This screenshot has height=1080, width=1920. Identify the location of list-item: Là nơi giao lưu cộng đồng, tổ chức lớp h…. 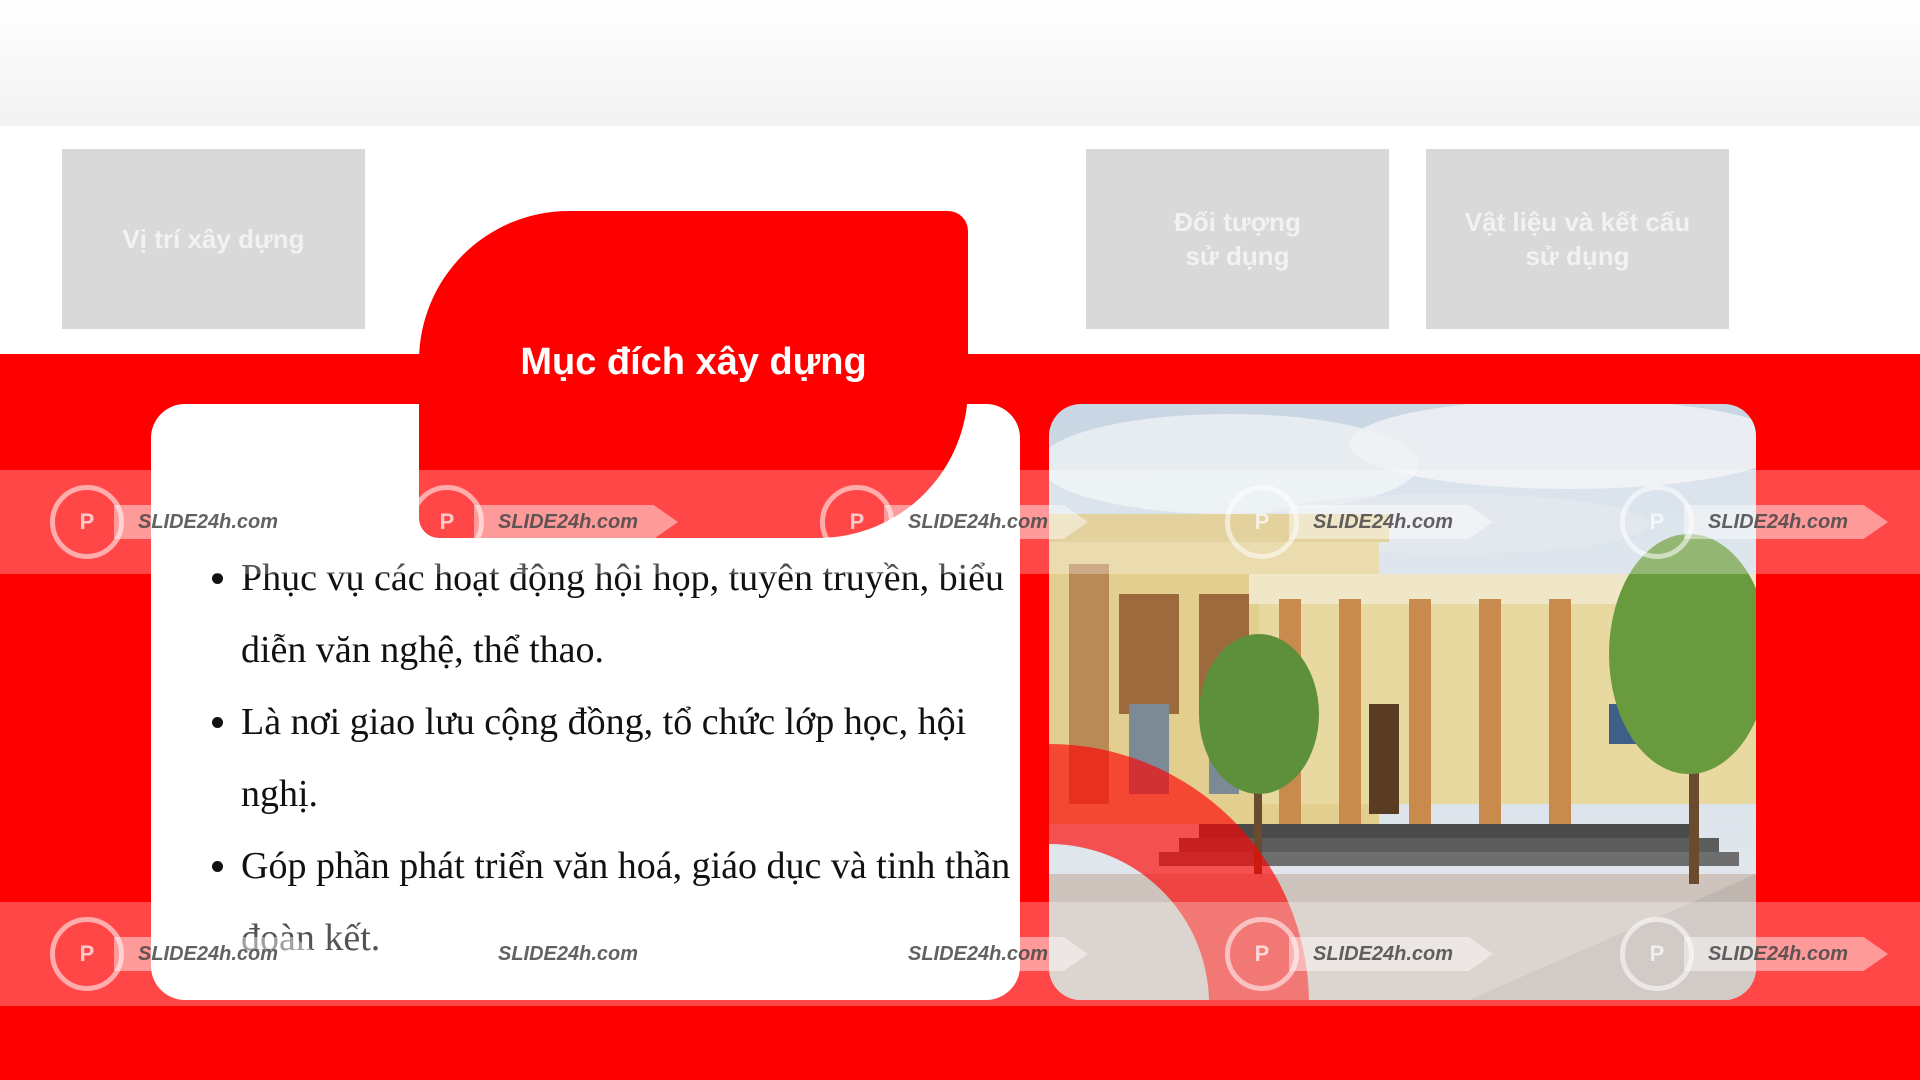
(630, 758).